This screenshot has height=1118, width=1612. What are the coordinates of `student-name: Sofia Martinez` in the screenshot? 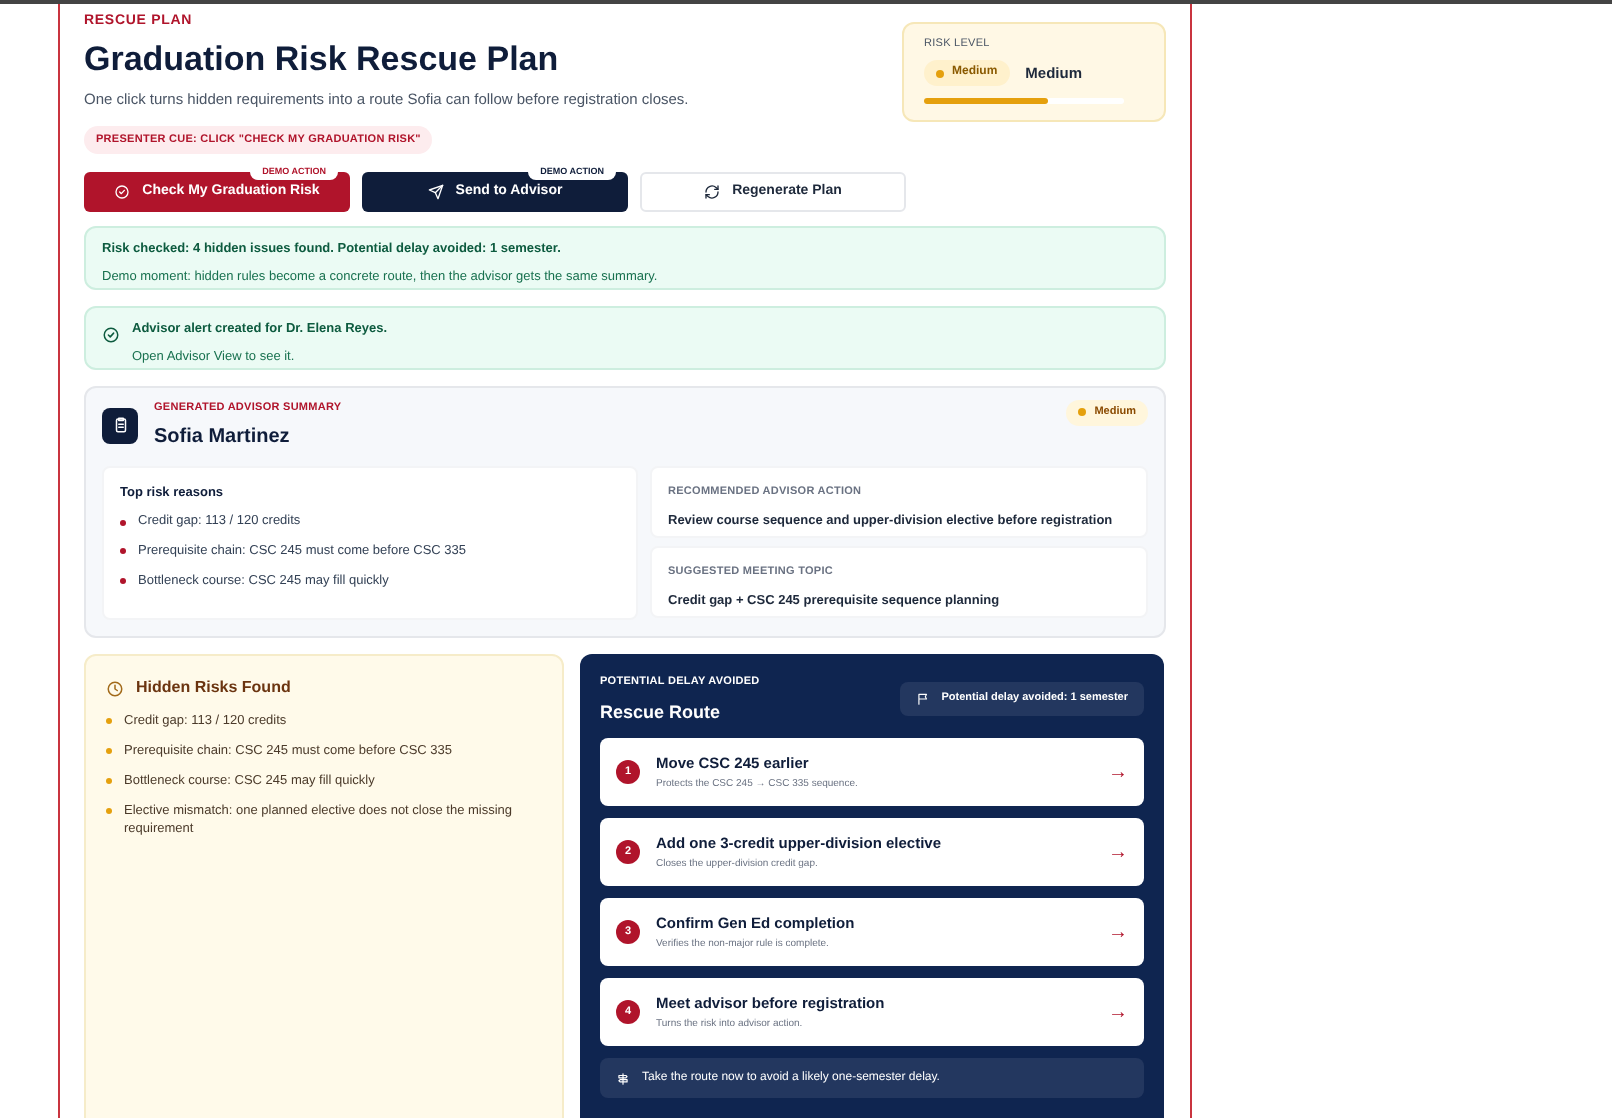 It's located at (223, 437).